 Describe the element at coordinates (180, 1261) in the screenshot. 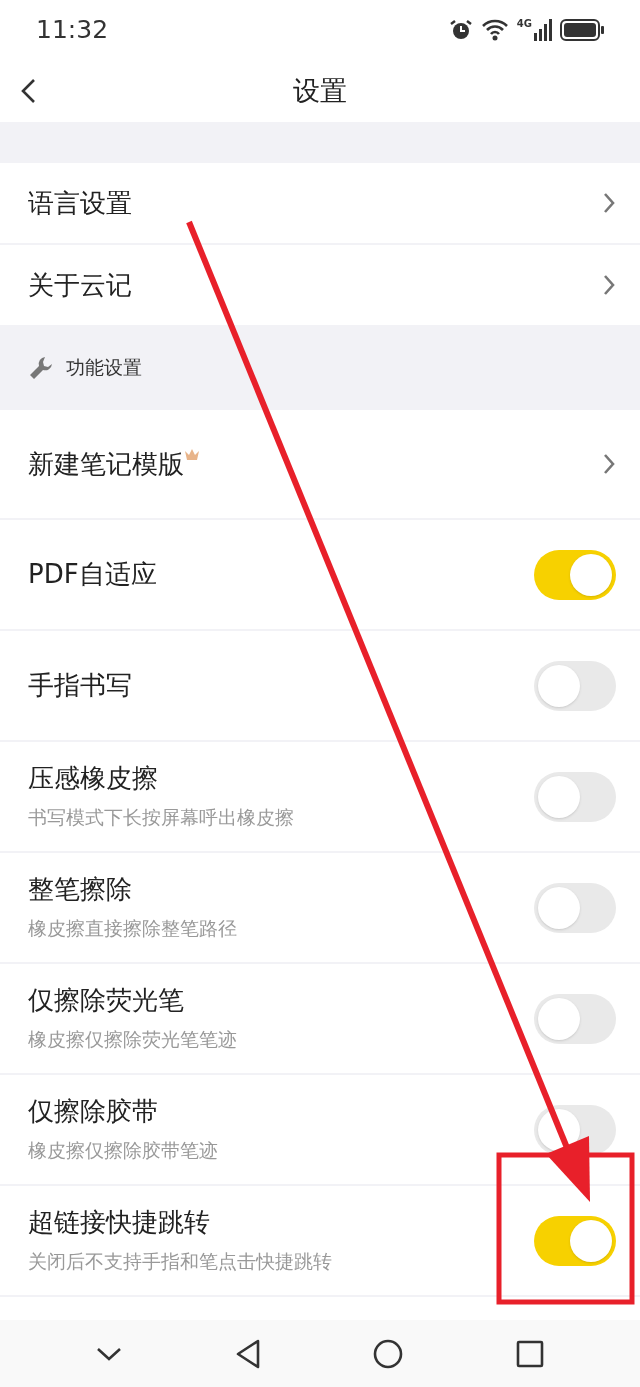

I see `setting-description: 关闭后不支持手指和笔点击快捷跳转` at that location.